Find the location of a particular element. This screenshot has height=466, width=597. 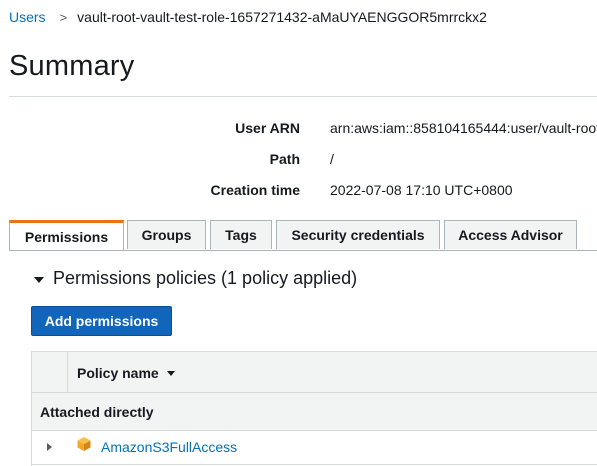

user-arn-label: User ARN is located at coordinates (267, 128).